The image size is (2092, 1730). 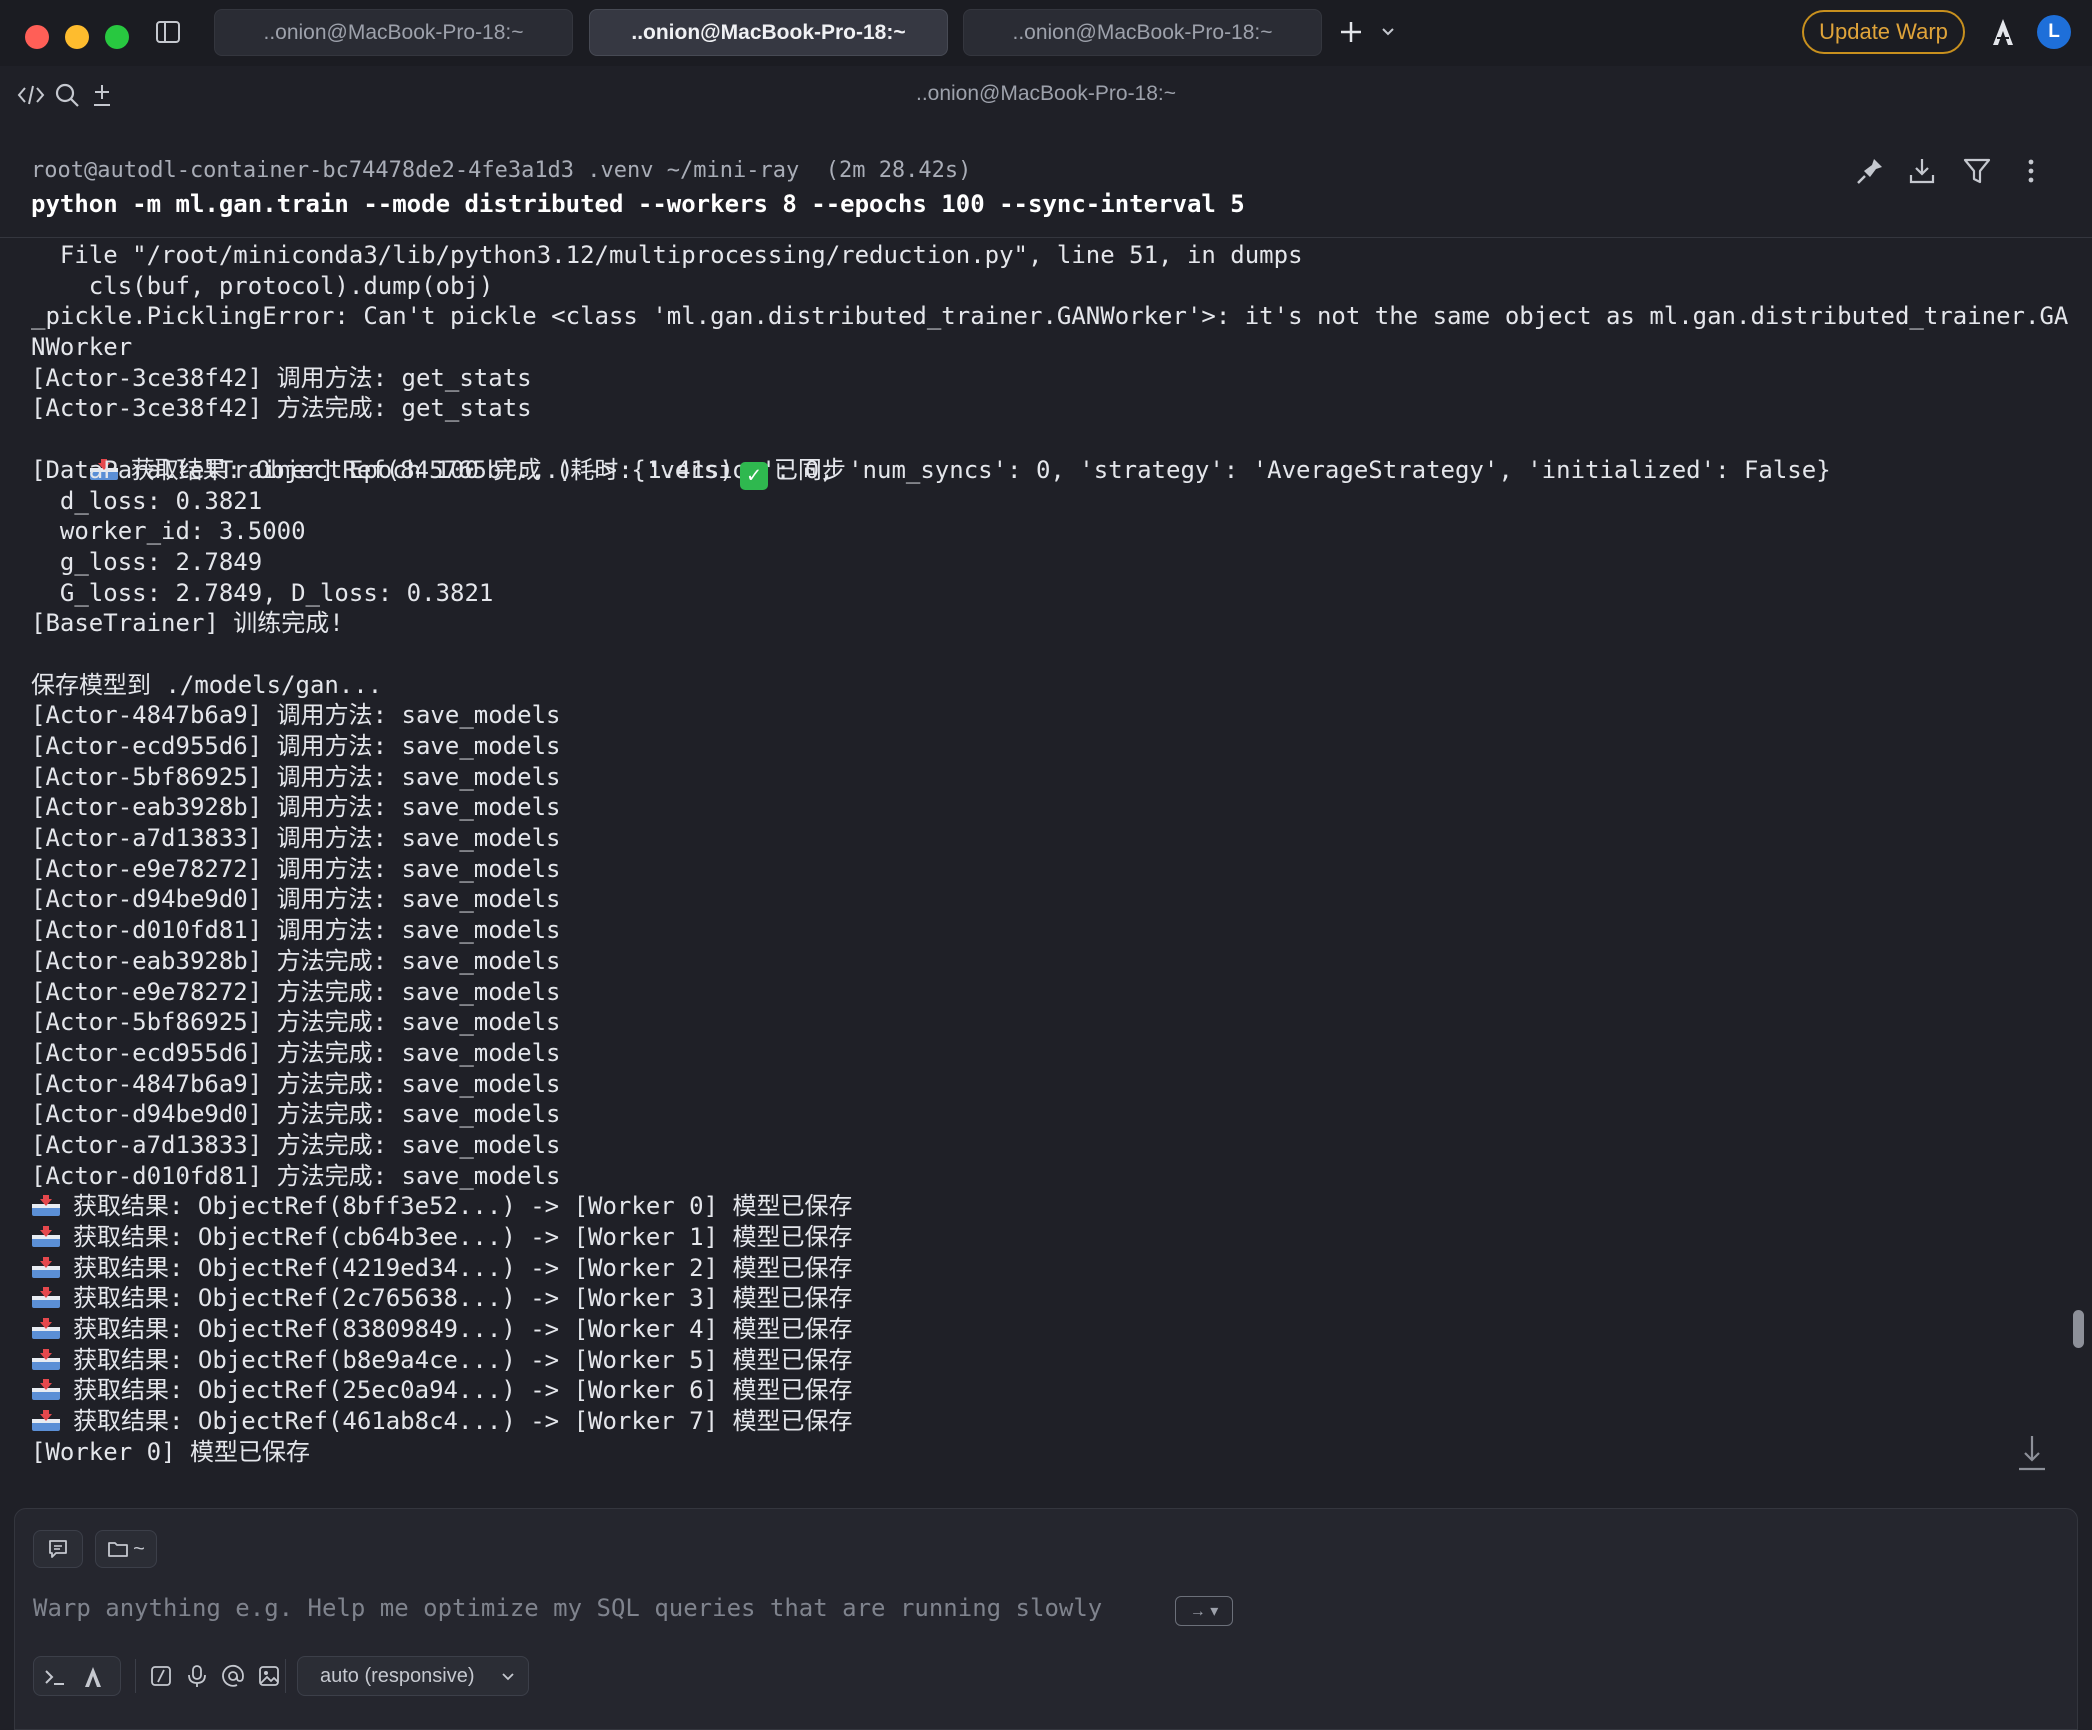 I want to click on output-line: [Actor-4847b6a9] 方法完成: save_models, so click(x=296, y=1083).